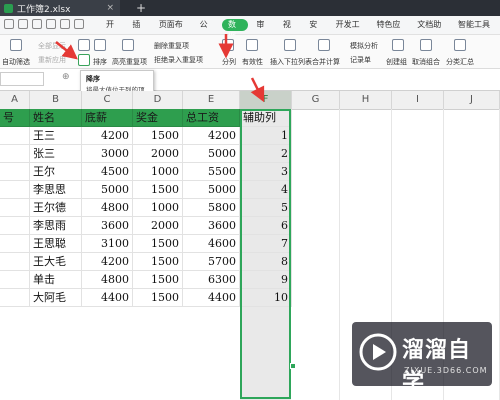 The image size is (500, 400). I want to click on data-cell: 5500, so click(211, 172).